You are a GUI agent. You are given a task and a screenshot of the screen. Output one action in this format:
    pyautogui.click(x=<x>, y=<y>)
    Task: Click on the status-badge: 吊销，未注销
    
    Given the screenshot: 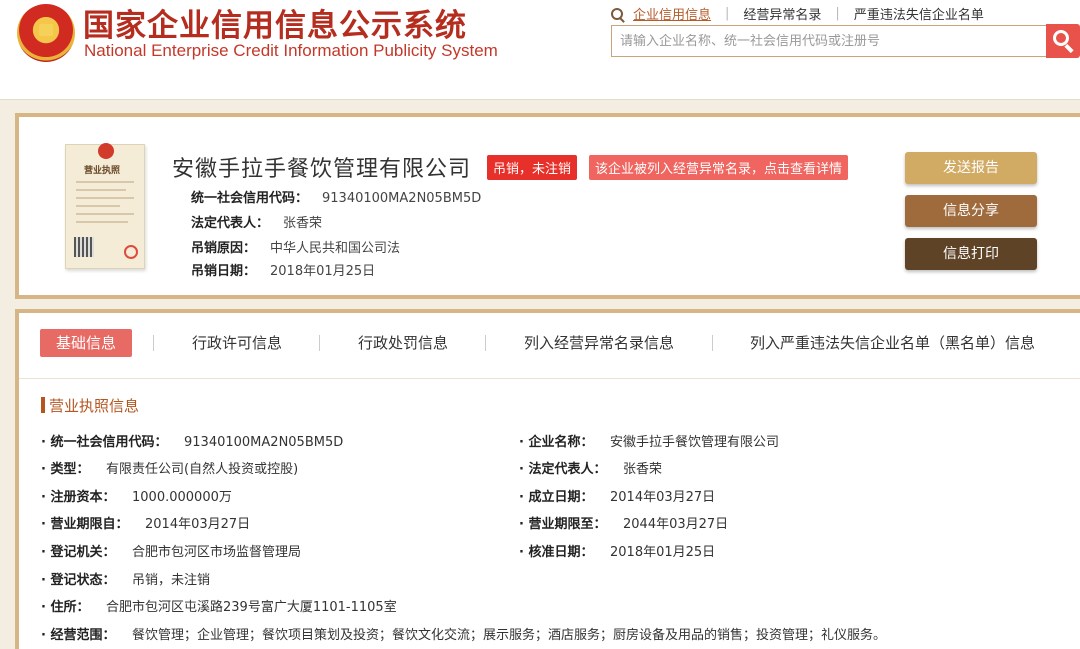 What is the action you would take?
    pyautogui.click(x=532, y=167)
    